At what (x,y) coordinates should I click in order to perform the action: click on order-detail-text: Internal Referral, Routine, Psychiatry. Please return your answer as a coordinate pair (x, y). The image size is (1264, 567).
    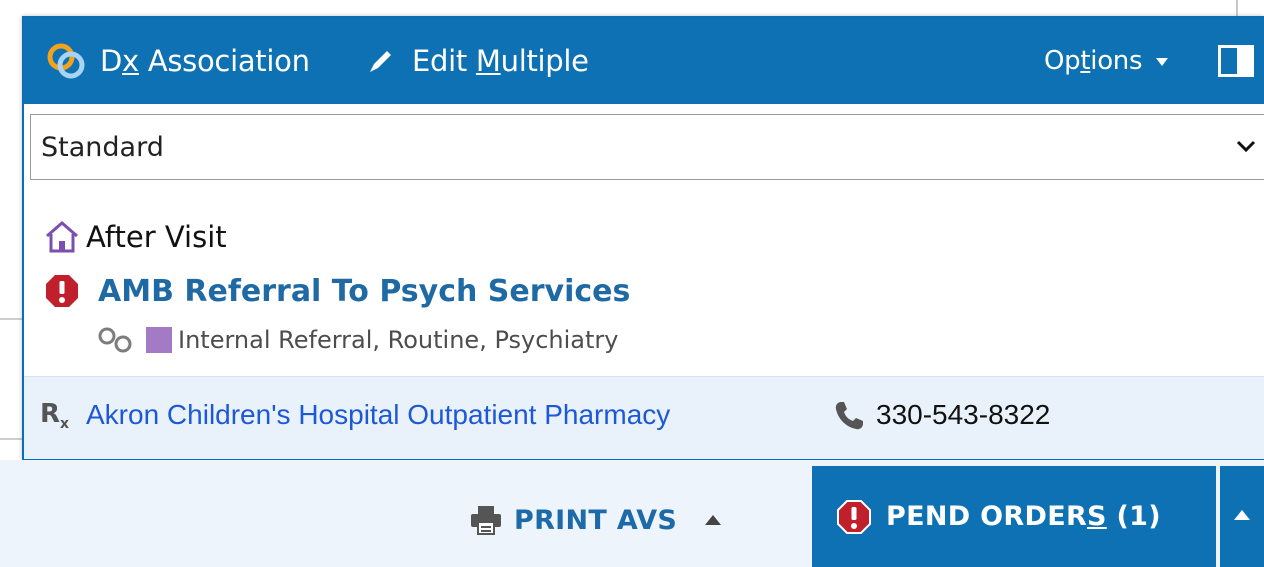
    Looking at the image, I should click on (398, 340).